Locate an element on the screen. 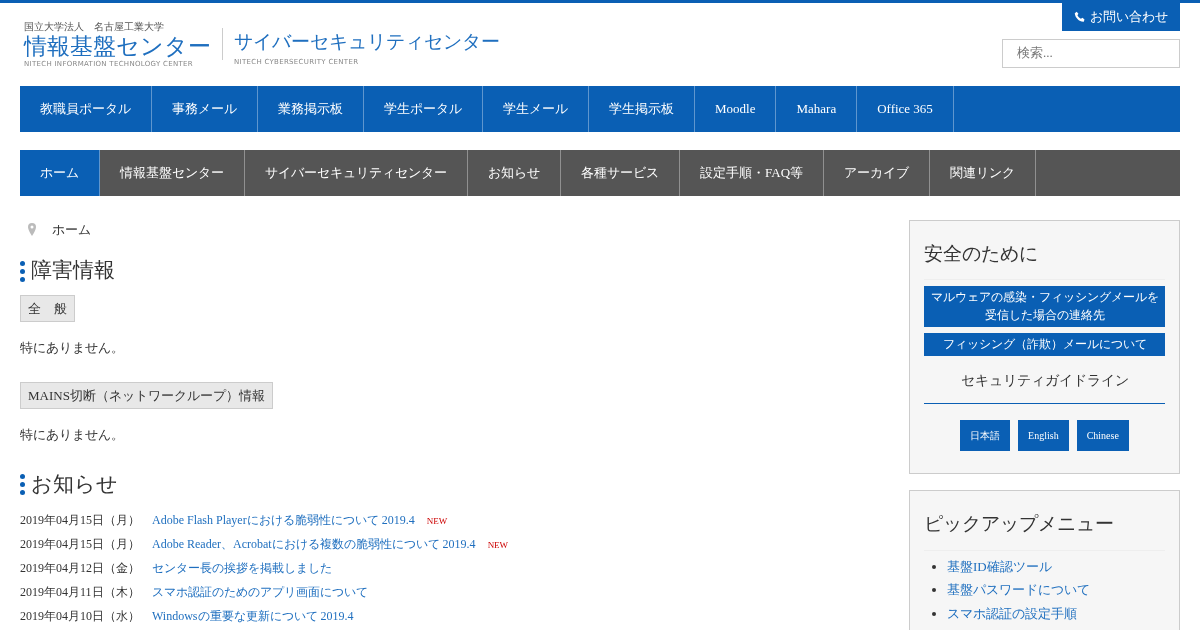 The height and width of the screenshot is (630, 1200). section-heading: 障害情報 is located at coordinates (73, 271).